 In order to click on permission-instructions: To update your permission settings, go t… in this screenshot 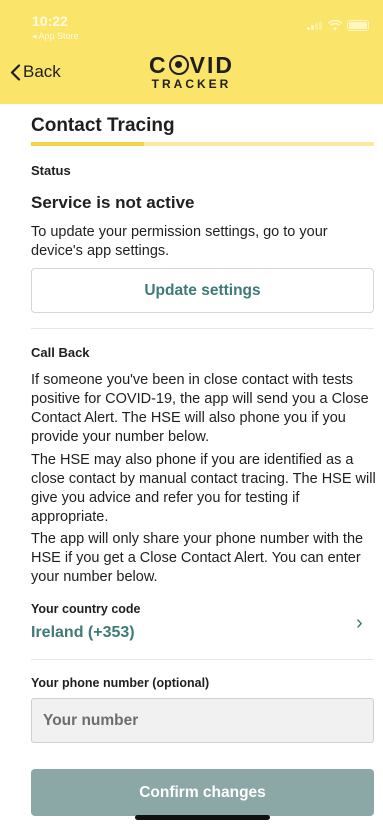, I will do `click(179, 241)`.